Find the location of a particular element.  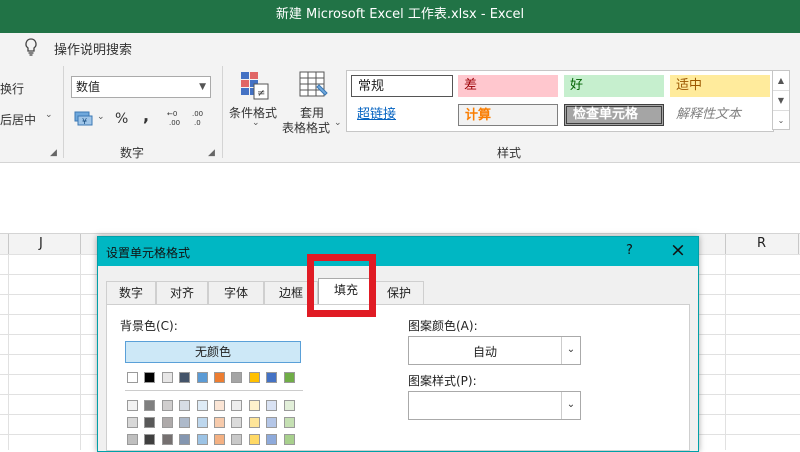

svg-text: .00 is located at coordinates (174, 123).